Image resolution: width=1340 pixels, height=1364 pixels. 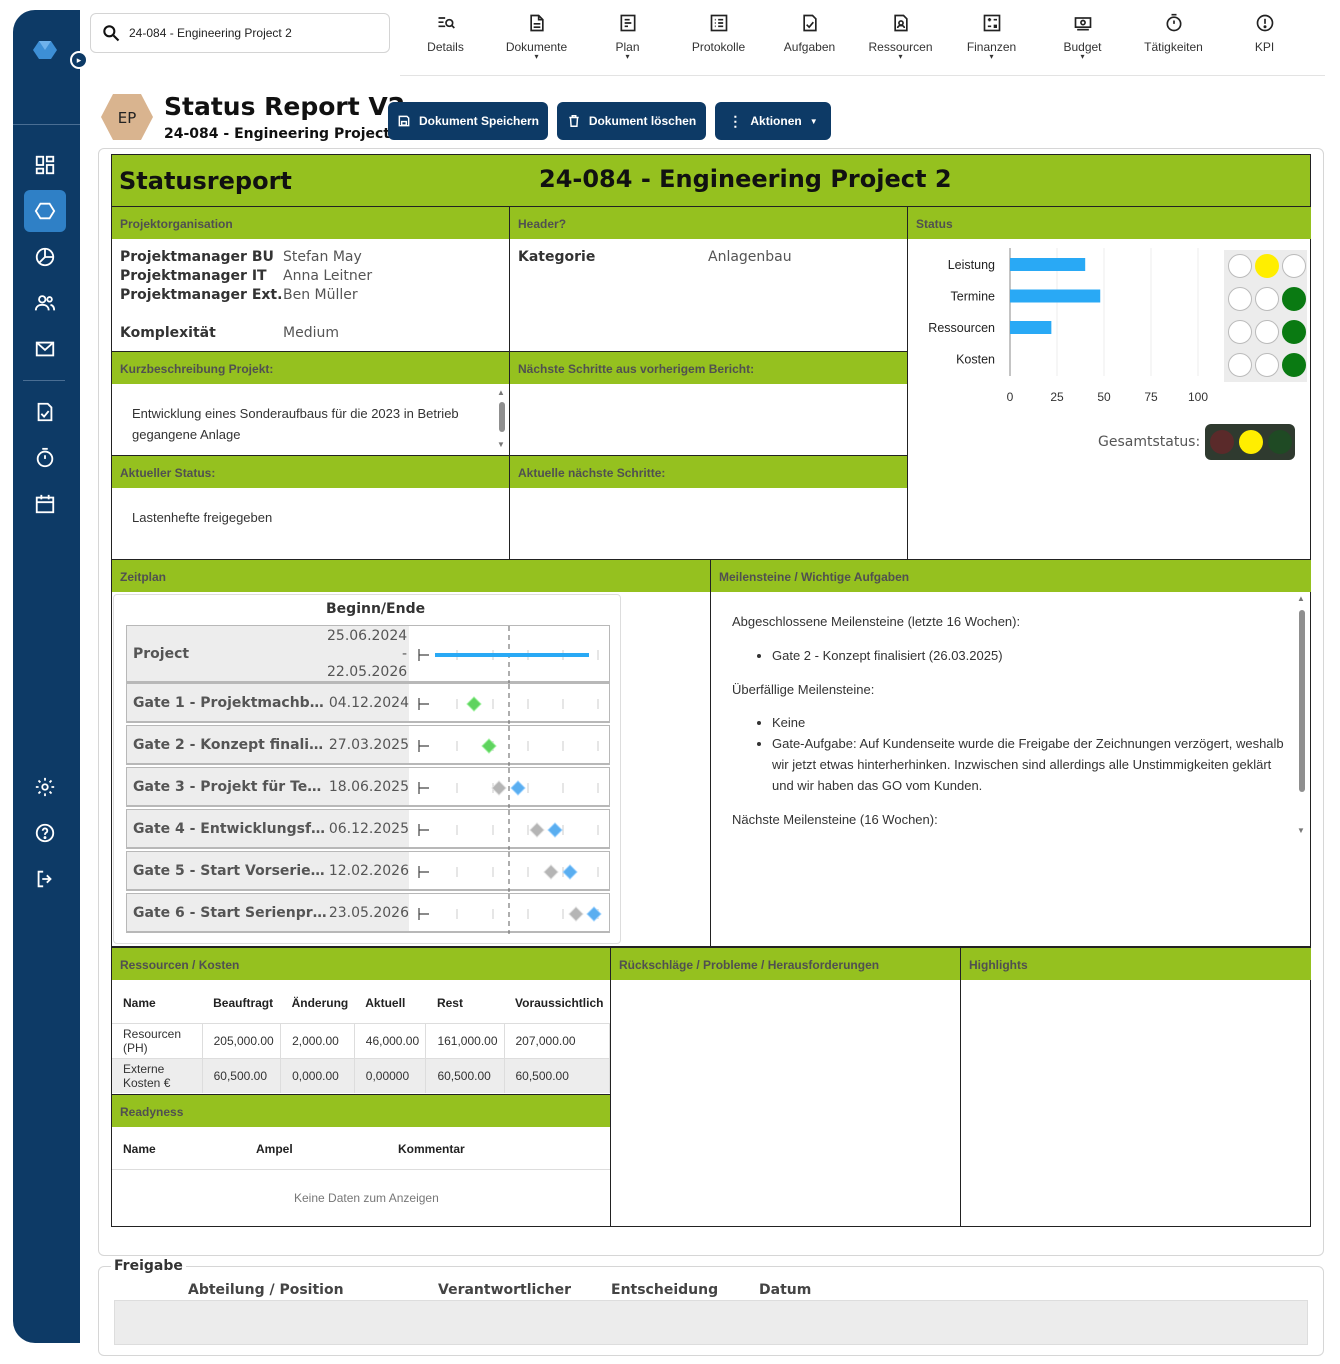 I want to click on stopwatch-icon, so click(x=45, y=458).